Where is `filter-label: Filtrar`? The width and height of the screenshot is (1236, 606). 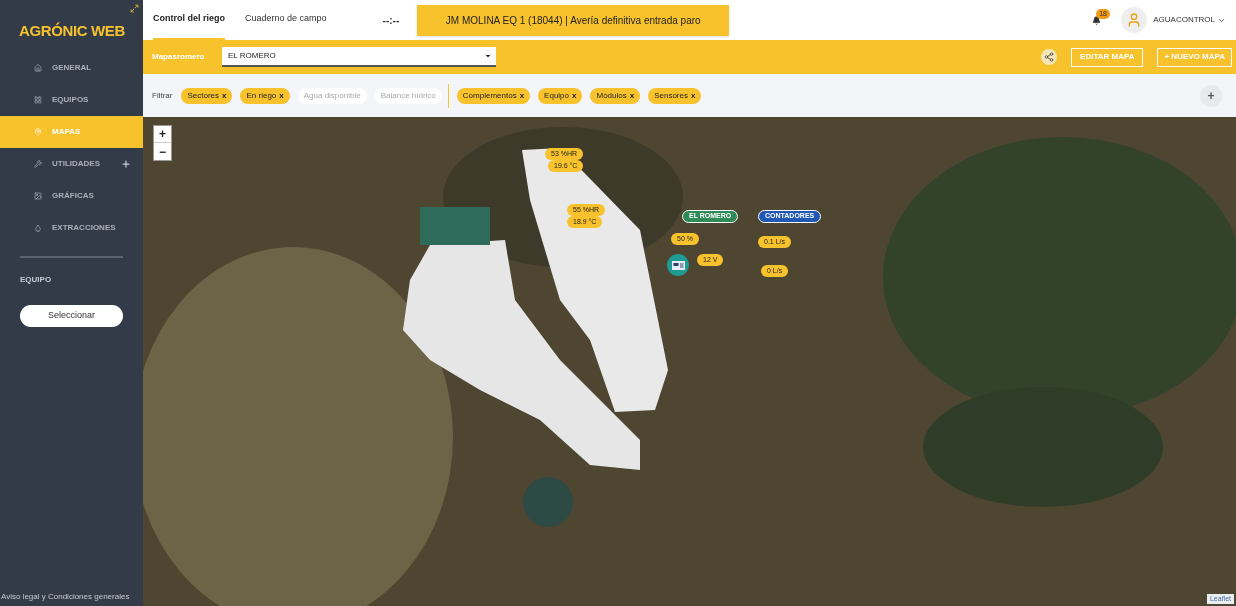 filter-label: Filtrar is located at coordinates (162, 95).